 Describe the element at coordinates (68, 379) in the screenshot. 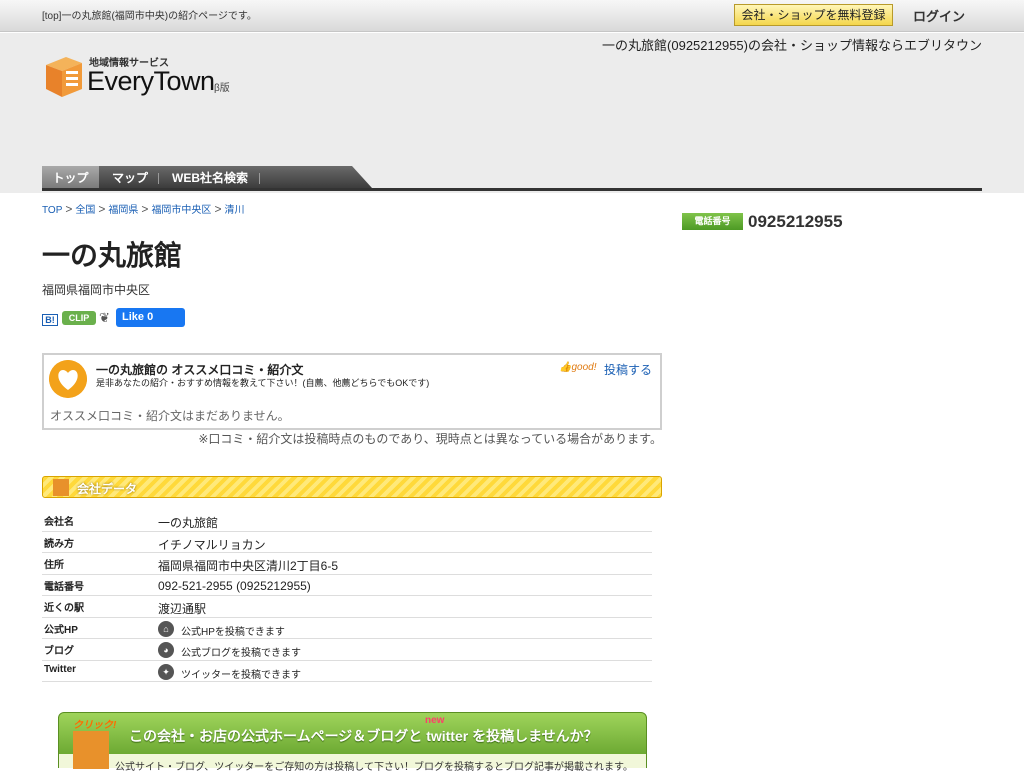

I see `heart-icon` at that location.